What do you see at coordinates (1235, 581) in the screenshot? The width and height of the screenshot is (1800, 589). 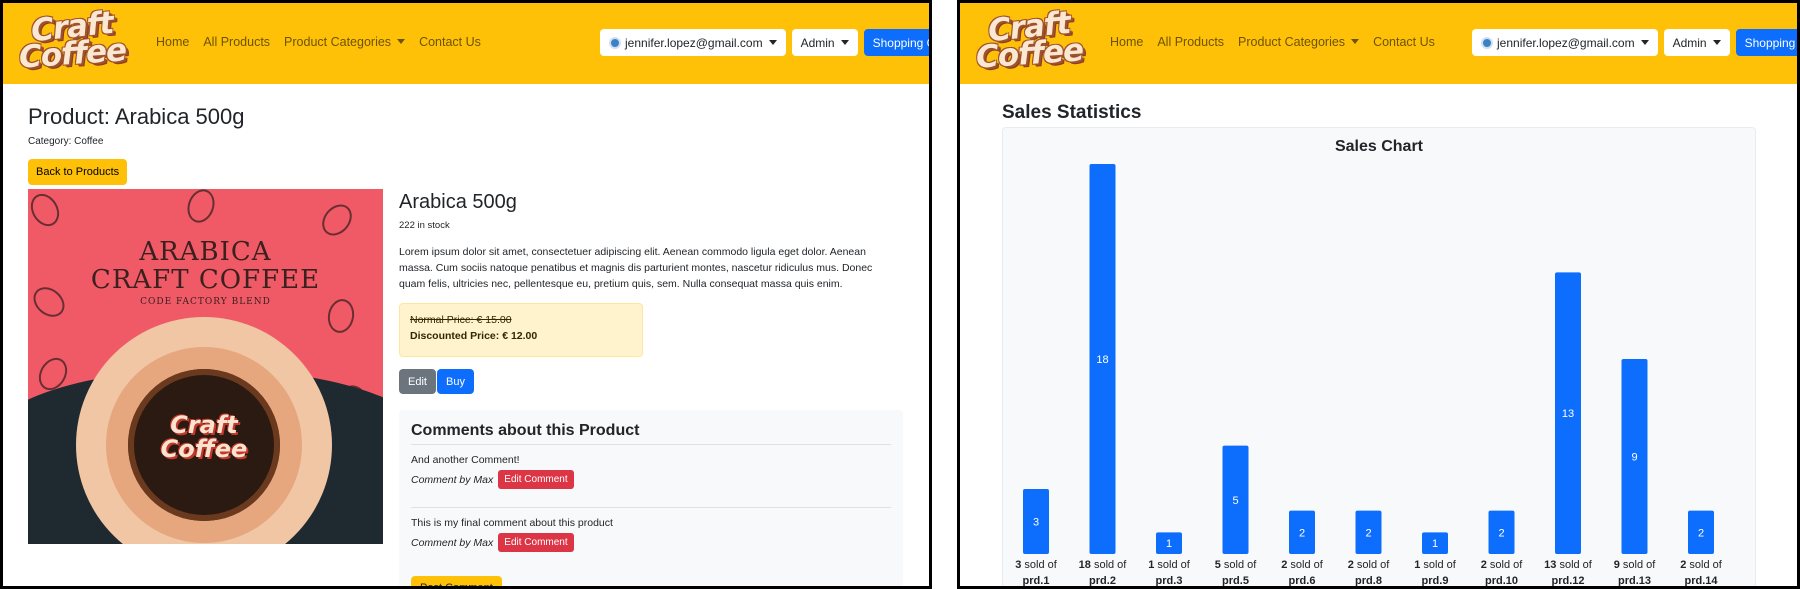 I see `chart-category-label: prd.5` at bounding box center [1235, 581].